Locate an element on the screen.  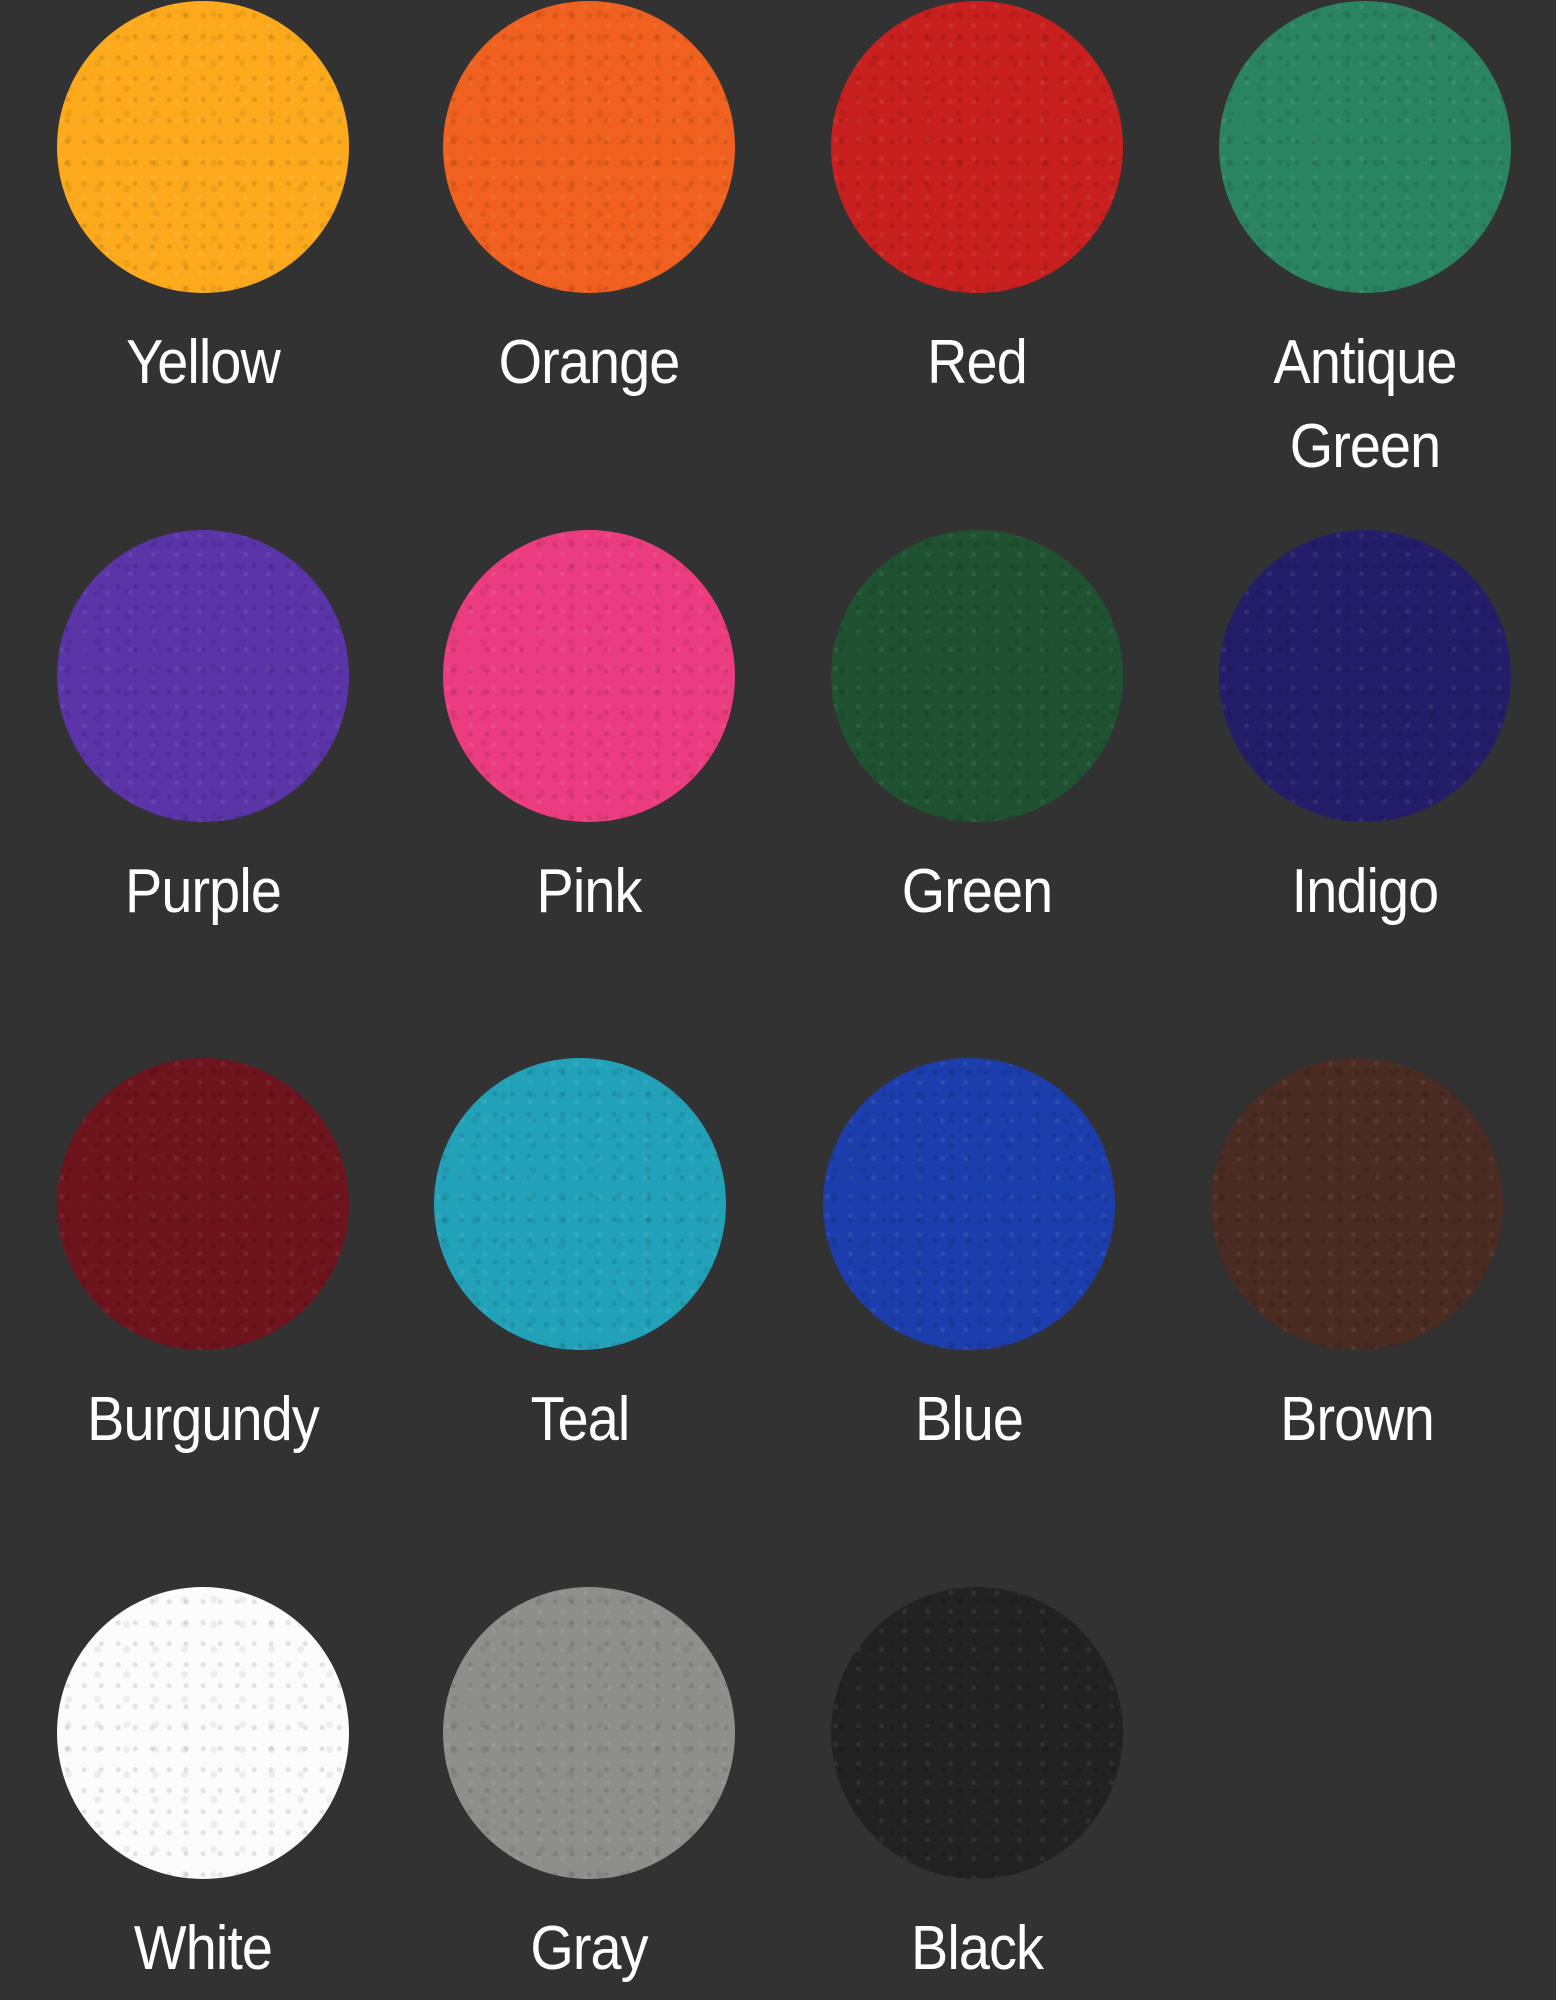
swatch-label-black: Black is located at coordinates (977, 1948).